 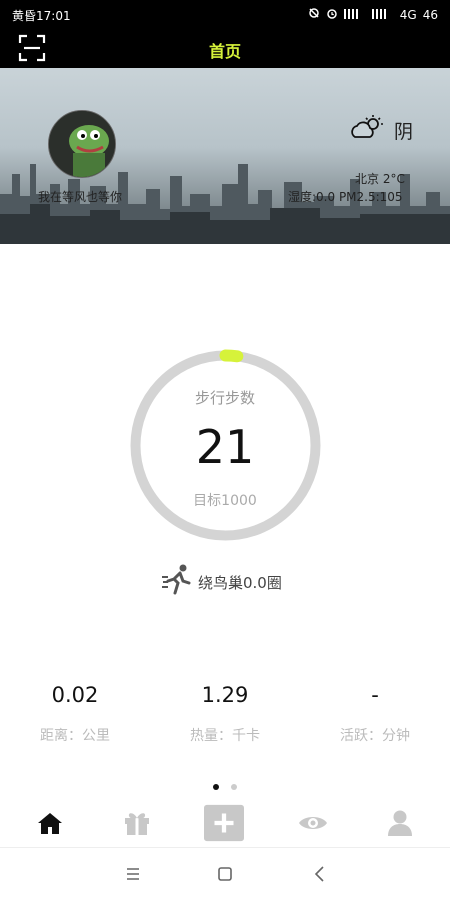 I want to click on gift-icon, so click(x=137, y=824).